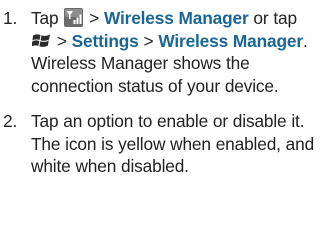 This screenshot has width=325, height=249. What do you see at coordinates (45, 18) in the screenshot?
I see `step-text: Tap` at bounding box center [45, 18].